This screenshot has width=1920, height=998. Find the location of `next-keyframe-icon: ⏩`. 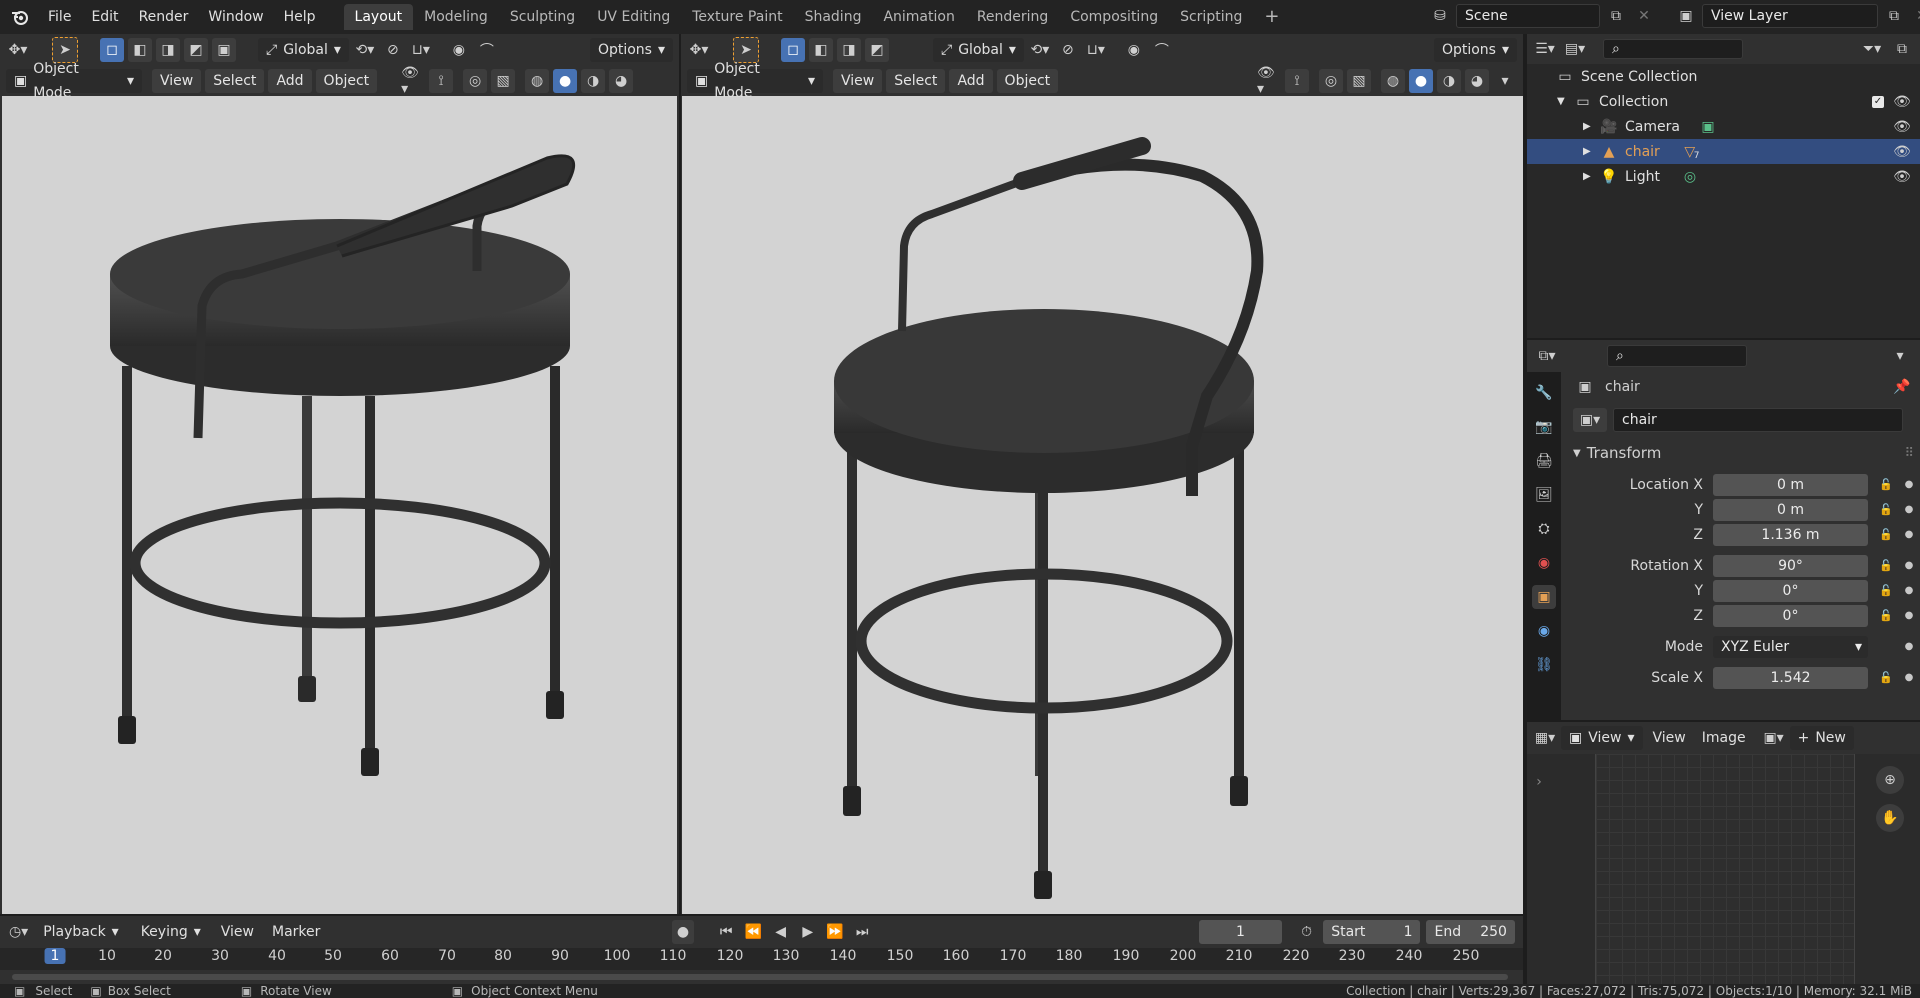

next-keyframe-icon: ⏩ is located at coordinates (834, 932).